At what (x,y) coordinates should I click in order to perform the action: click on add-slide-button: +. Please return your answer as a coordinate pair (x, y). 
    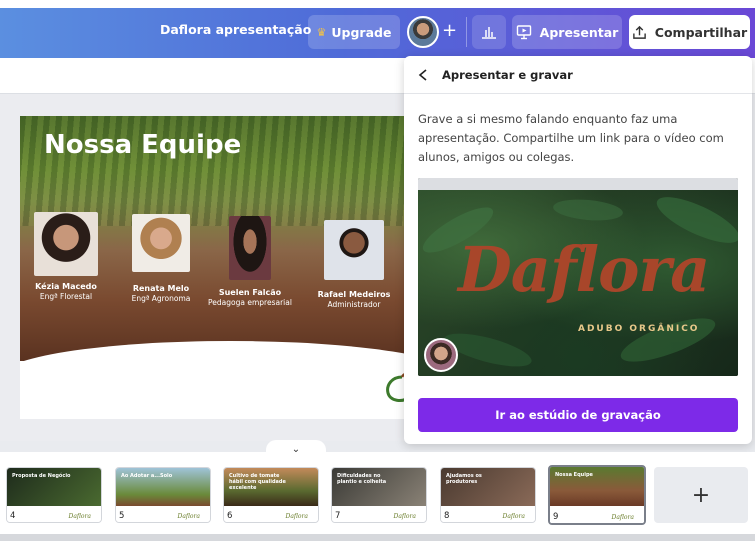
    Looking at the image, I should click on (701, 495).